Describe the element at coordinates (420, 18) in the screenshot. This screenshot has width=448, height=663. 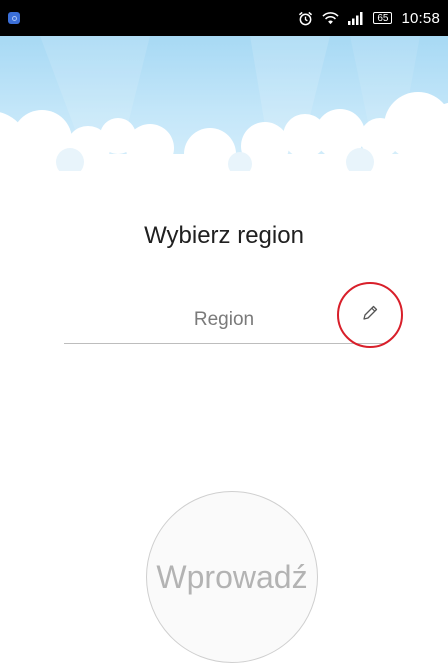
I see `status-clock: 10:58` at that location.